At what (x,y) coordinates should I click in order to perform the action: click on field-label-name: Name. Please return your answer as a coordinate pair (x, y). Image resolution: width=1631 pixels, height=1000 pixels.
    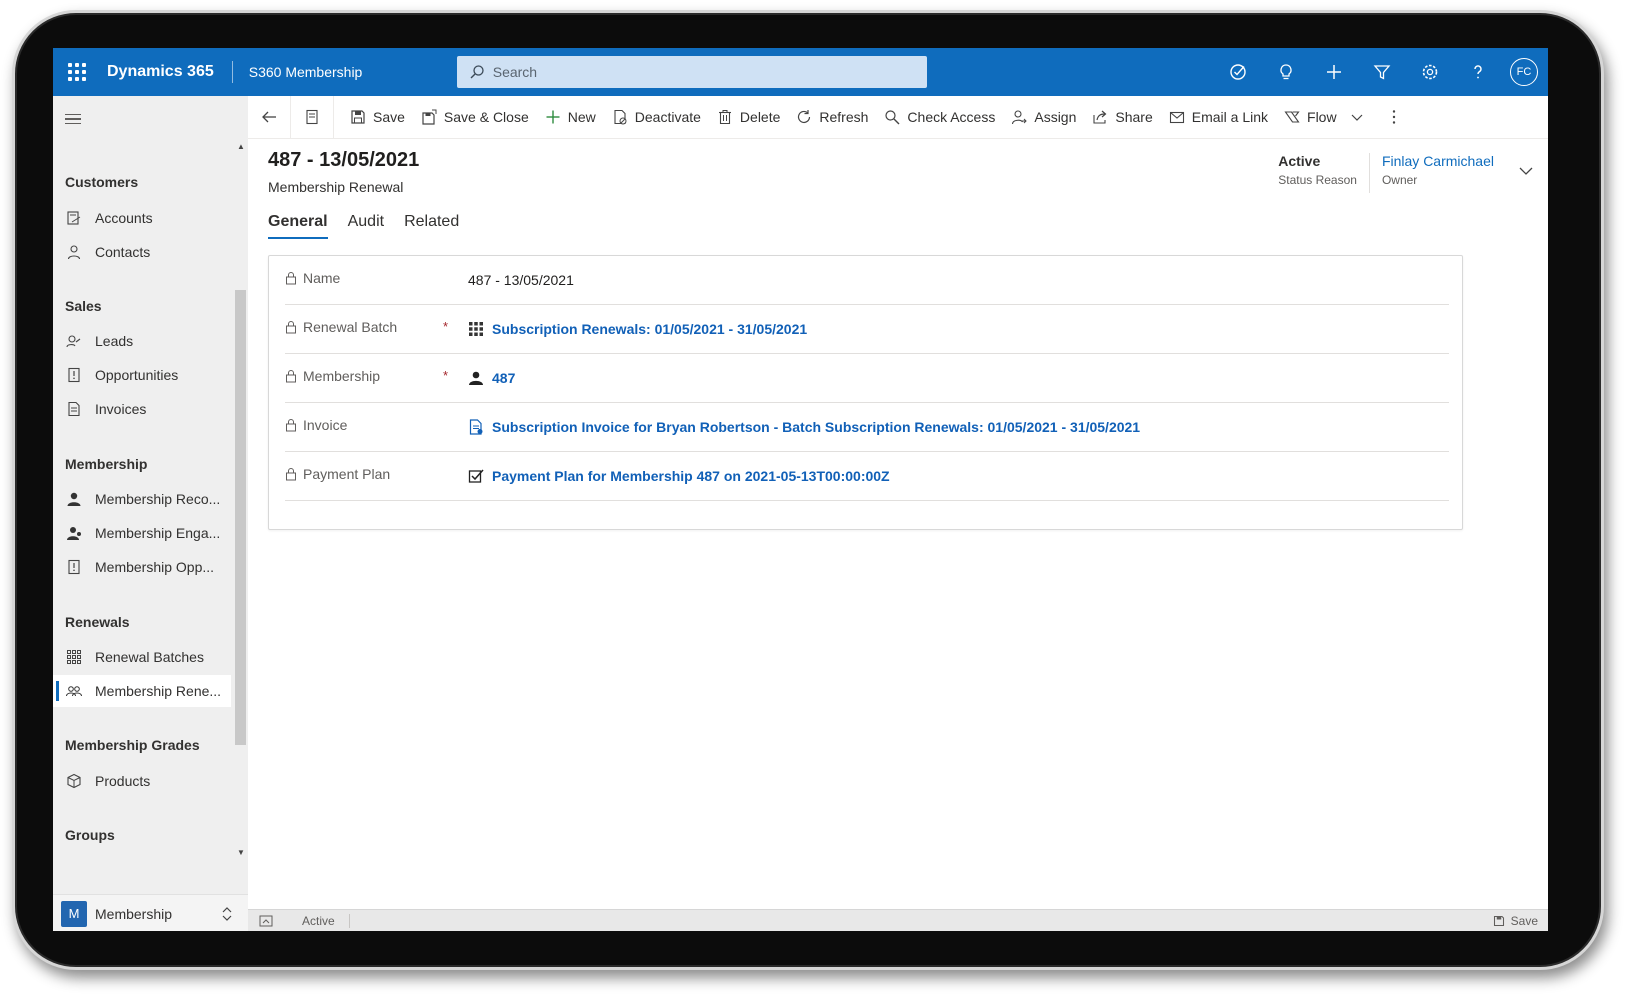
    Looking at the image, I should click on (322, 278).